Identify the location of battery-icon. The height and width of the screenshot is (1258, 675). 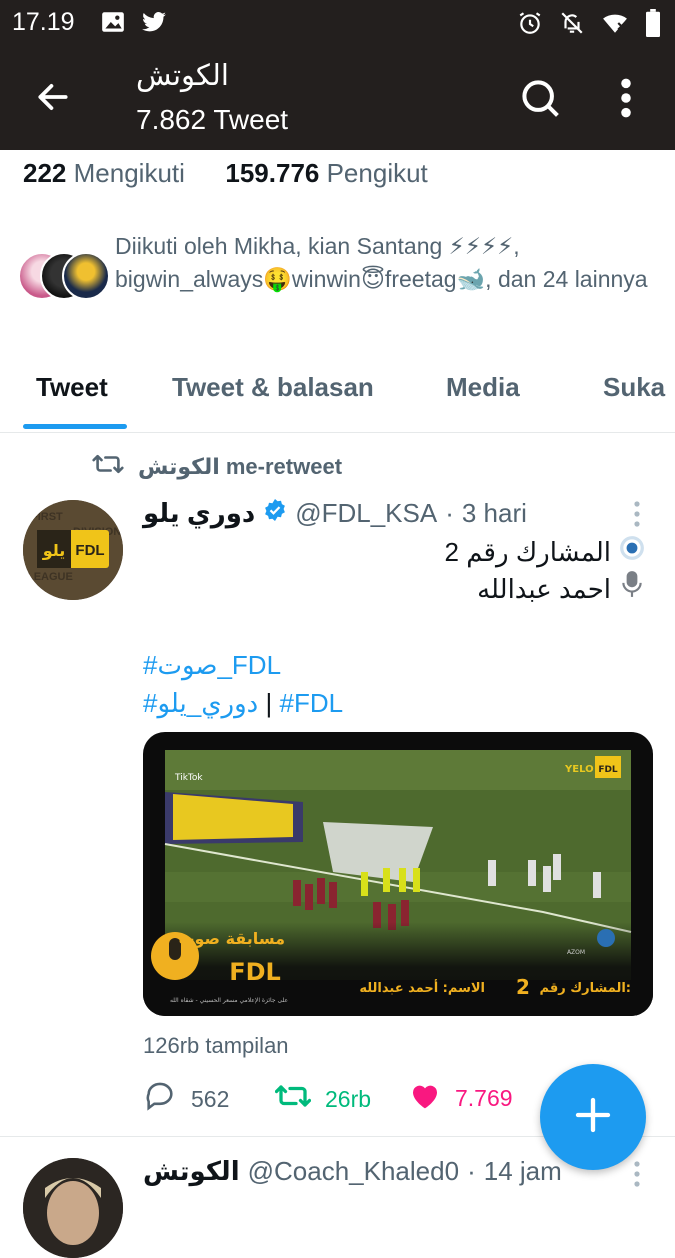
(653, 25).